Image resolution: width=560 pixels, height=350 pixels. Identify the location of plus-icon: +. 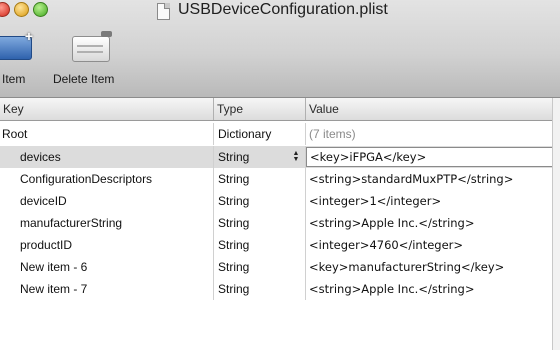
(29, 36).